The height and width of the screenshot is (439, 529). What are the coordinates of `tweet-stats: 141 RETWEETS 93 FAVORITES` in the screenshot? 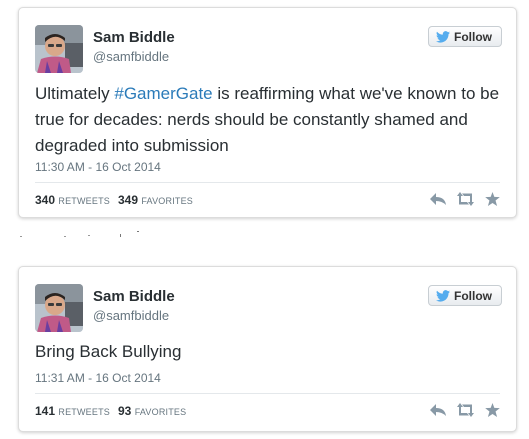 It's located at (110, 411).